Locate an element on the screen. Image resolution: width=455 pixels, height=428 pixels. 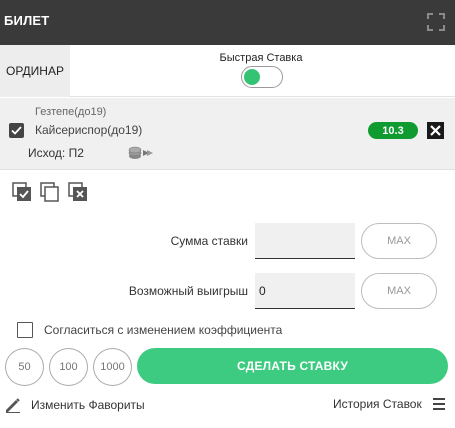
toggle-knob is located at coordinates (252, 77).